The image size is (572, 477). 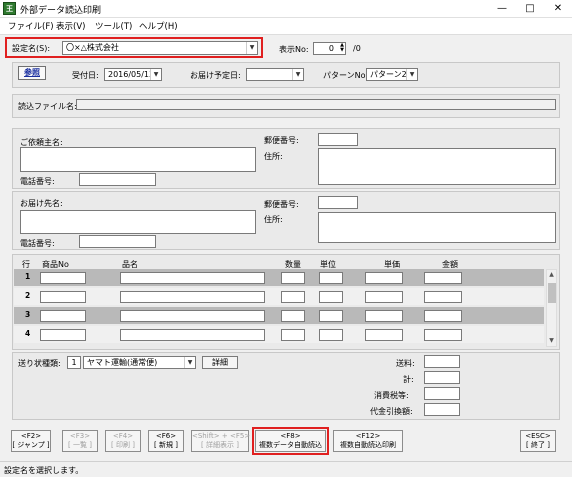 What do you see at coordinates (139, 362) in the screenshot?
I see `ship-type-select: ヤマト運輸(通常便) ▼` at bounding box center [139, 362].